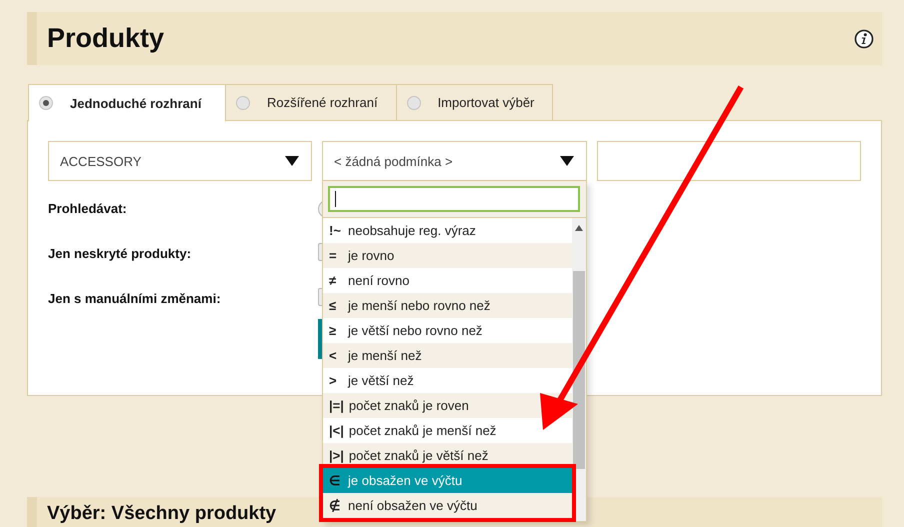 The image size is (904, 527). What do you see at coordinates (475, 102) in the screenshot?
I see `tab: Importovat výběr` at bounding box center [475, 102].